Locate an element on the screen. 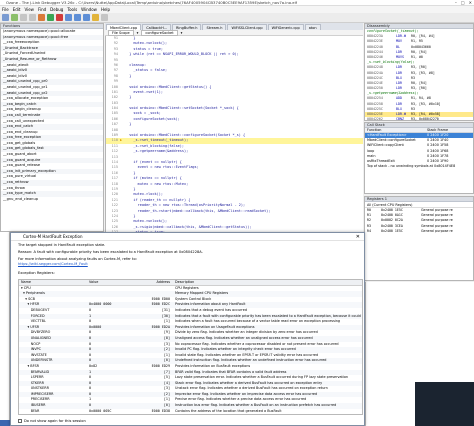  save-icon is located at coordinates (14, 17).